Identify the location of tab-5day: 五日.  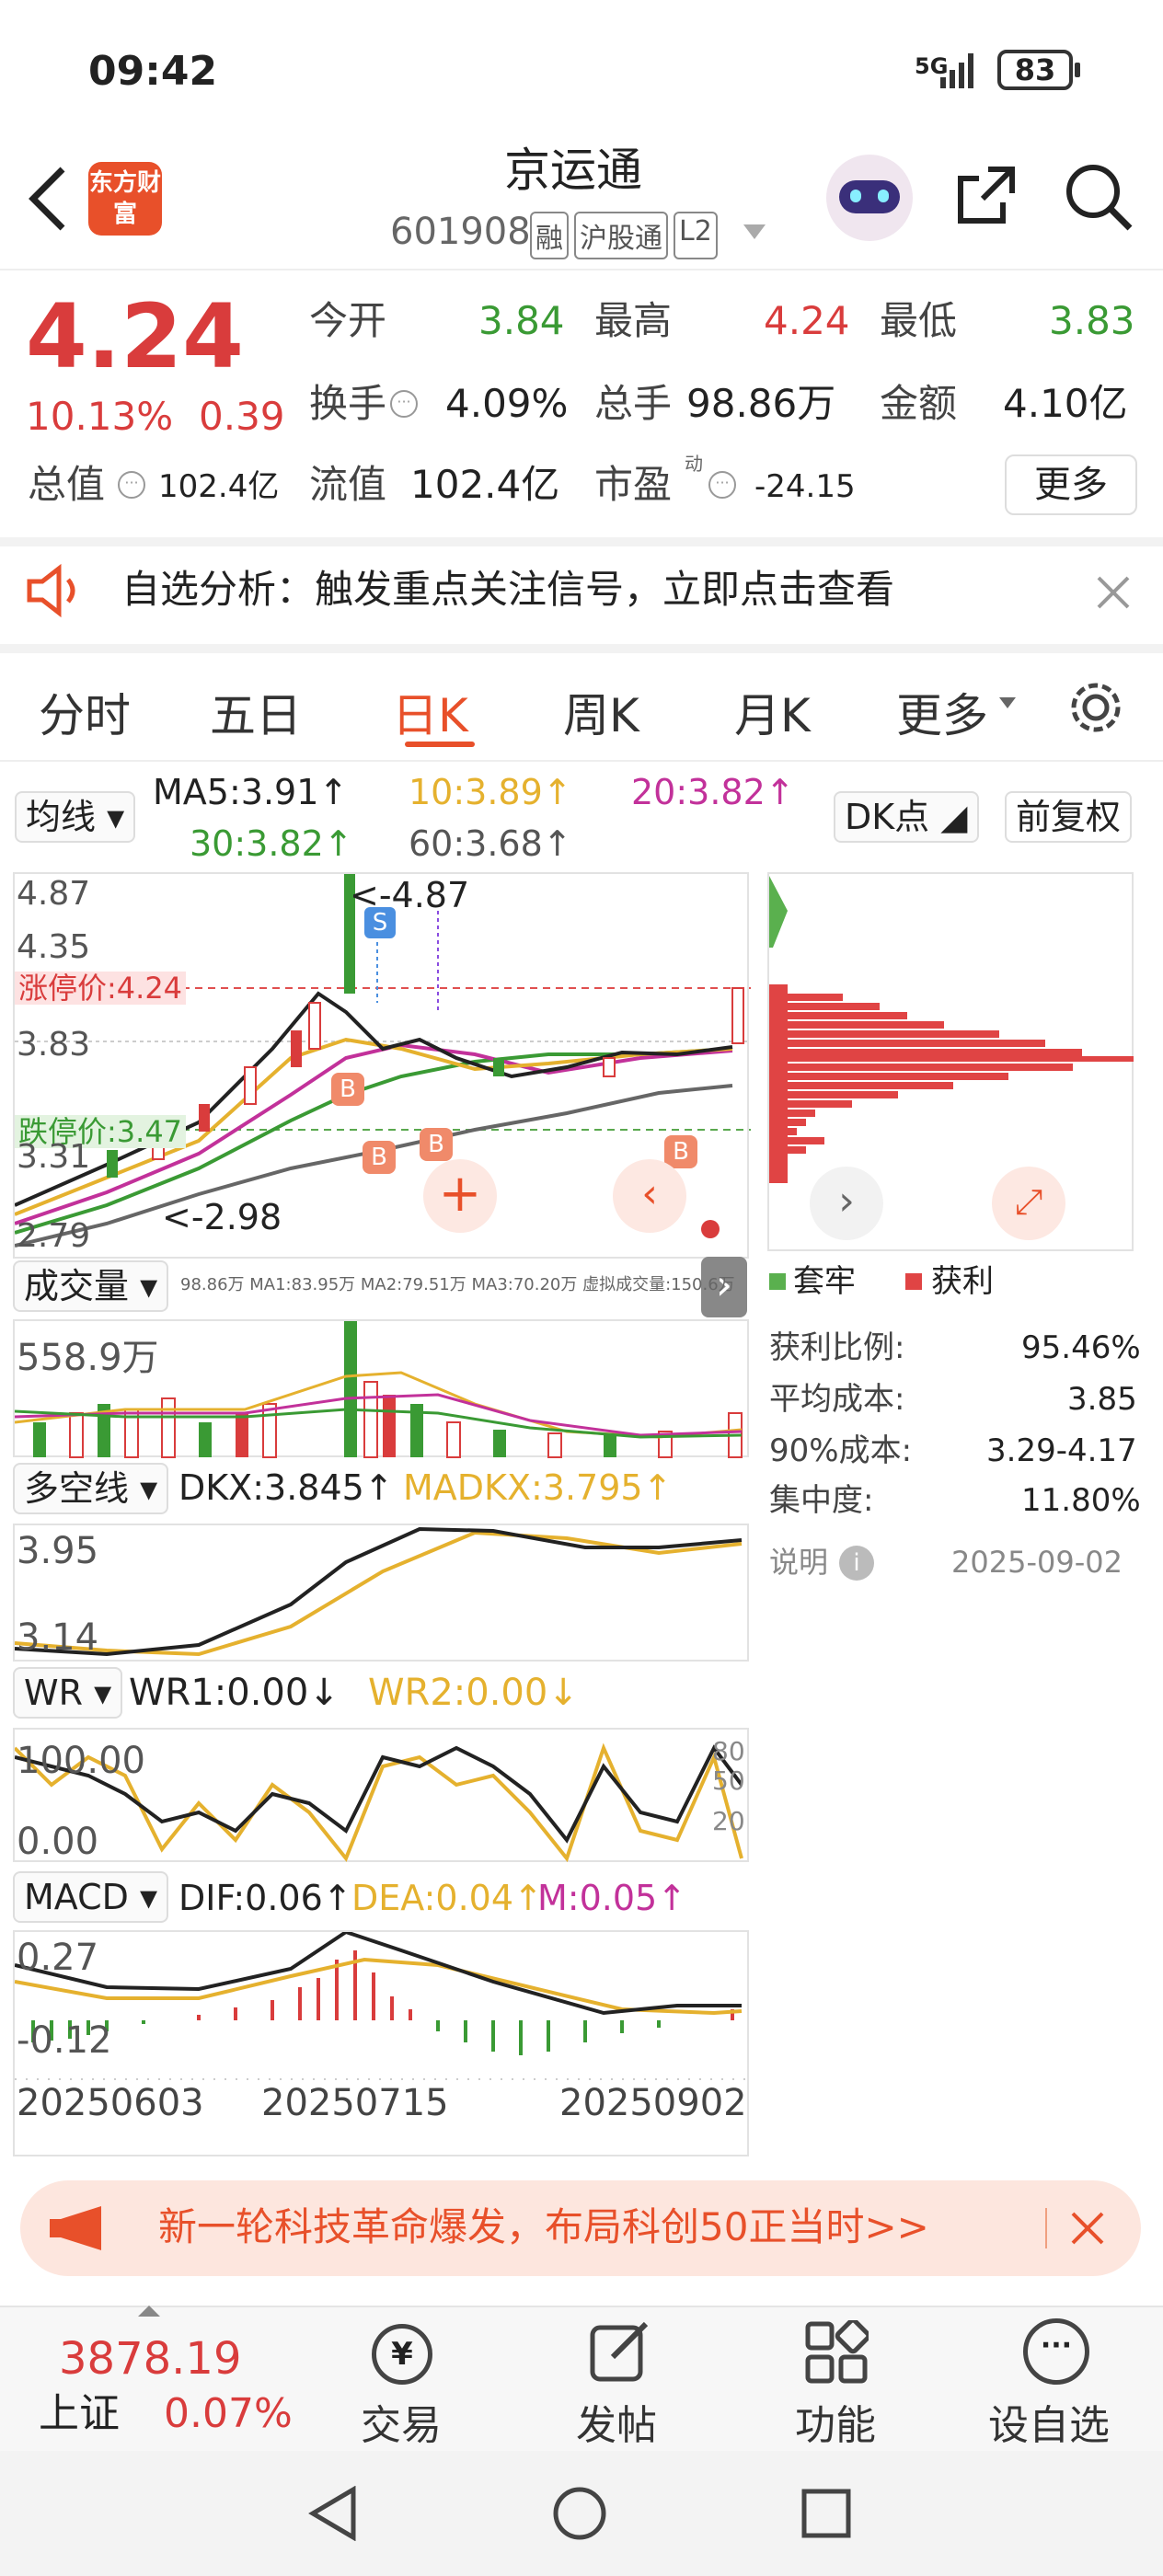
(256, 712).